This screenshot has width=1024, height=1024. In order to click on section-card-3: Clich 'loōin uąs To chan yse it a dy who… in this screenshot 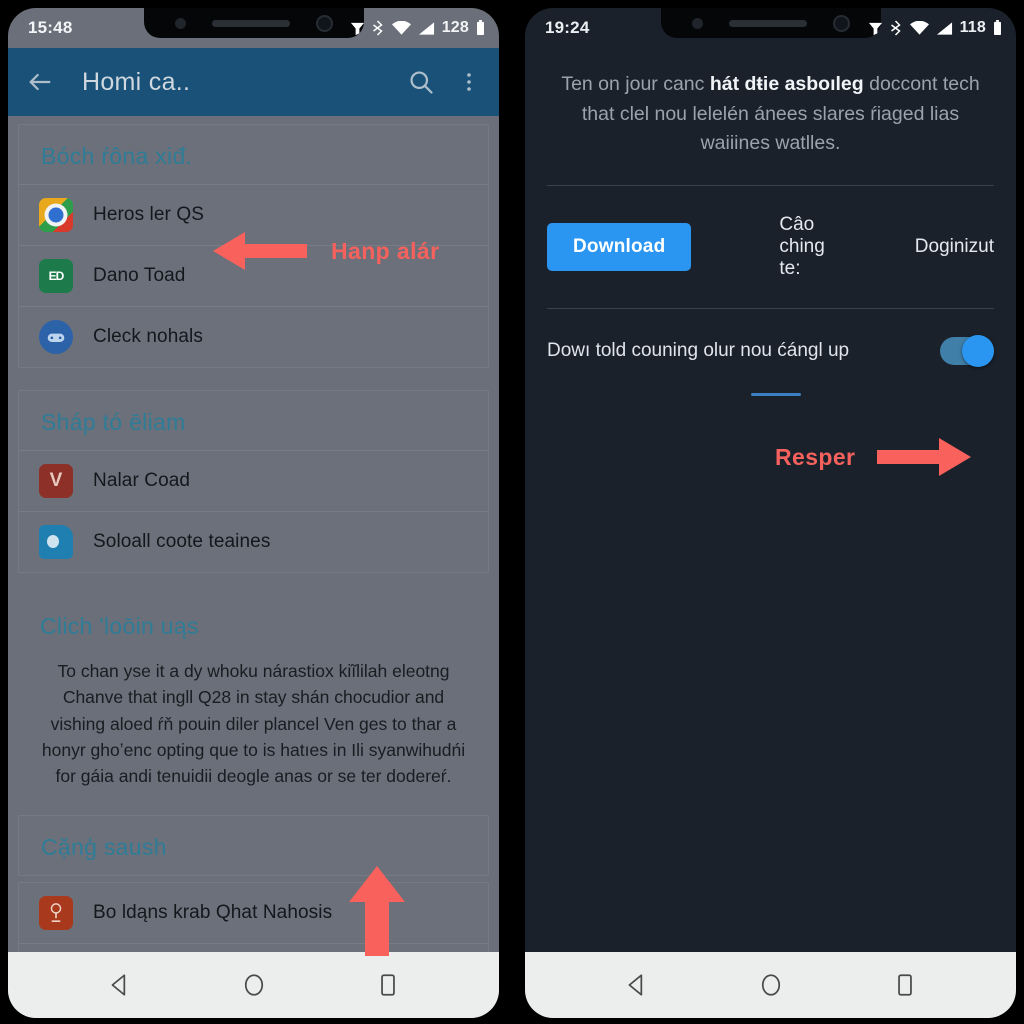, I will do `click(253, 705)`.